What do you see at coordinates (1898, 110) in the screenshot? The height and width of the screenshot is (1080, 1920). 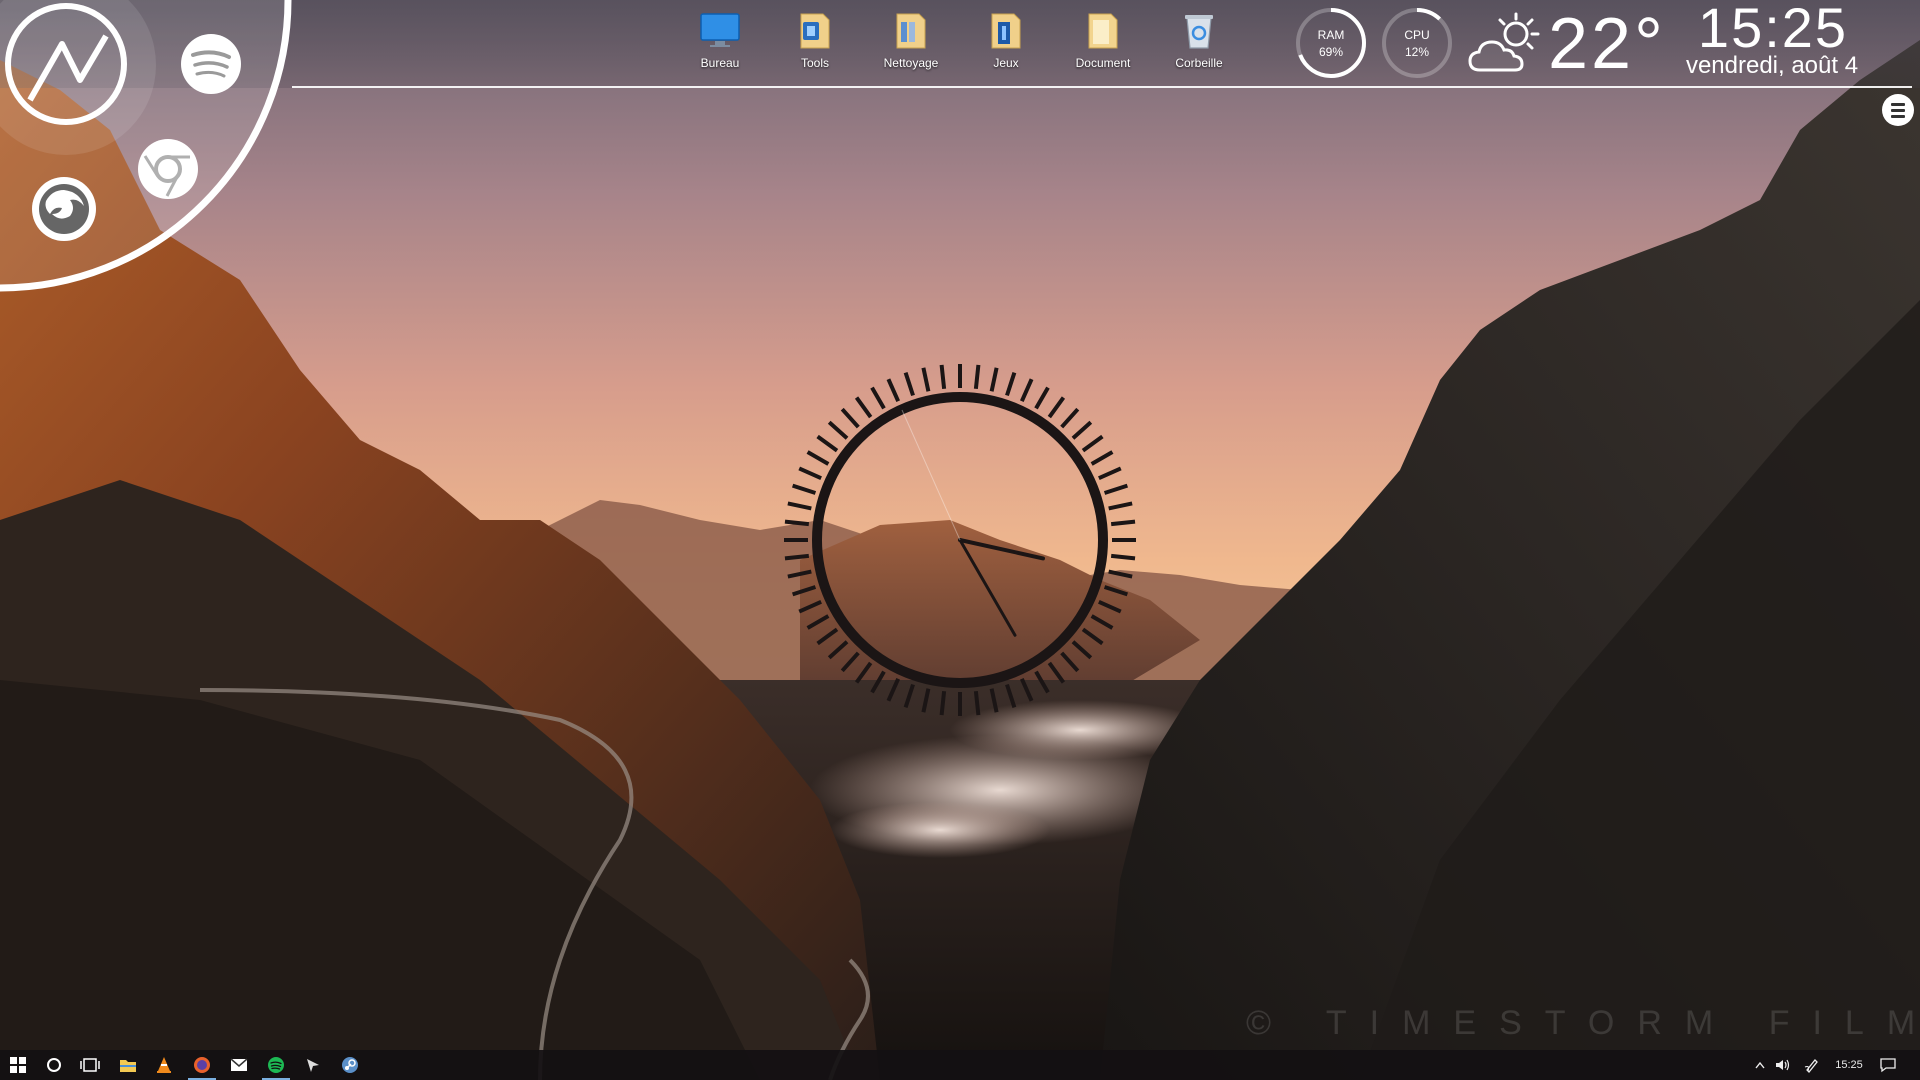 I see `hamburger-menu-button` at bounding box center [1898, 110].